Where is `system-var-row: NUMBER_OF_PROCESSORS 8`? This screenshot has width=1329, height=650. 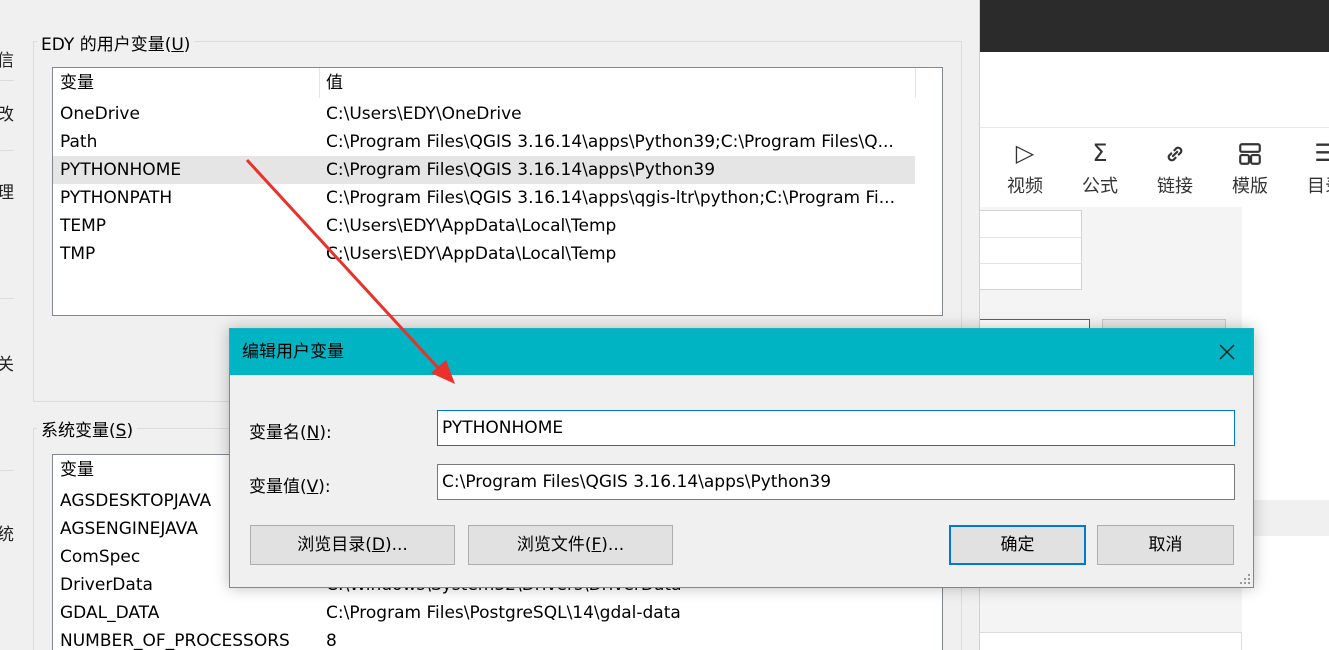
system-var-row: NUMBER_OF_PROCESSORS 8 is located at coordinates (484, 638).